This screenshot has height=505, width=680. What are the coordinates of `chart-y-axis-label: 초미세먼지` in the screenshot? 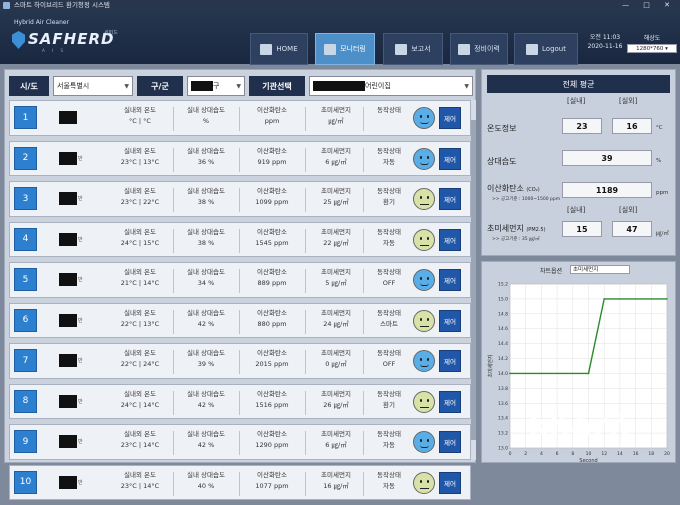 It's located at (490, 365).